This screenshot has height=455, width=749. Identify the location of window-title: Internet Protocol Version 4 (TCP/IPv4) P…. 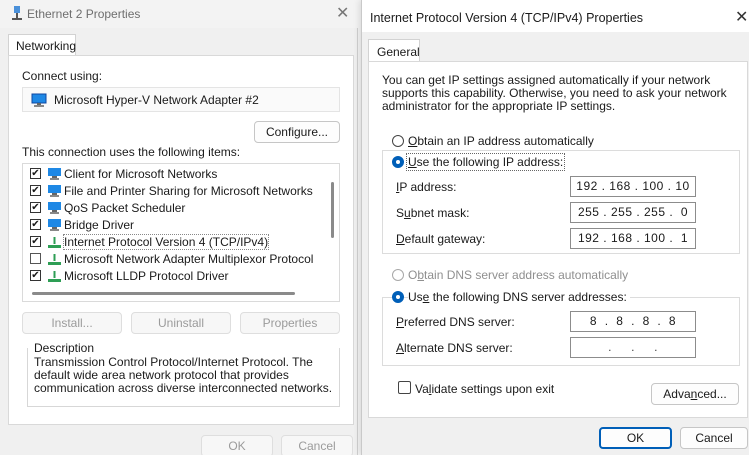
(507, 18).